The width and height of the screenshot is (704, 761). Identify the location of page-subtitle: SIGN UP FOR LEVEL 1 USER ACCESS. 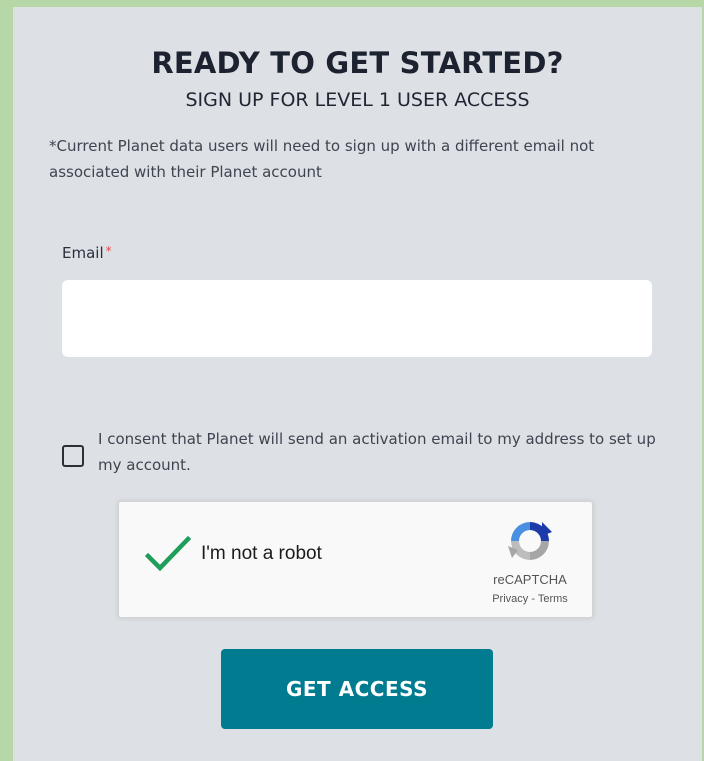
(357, 100).